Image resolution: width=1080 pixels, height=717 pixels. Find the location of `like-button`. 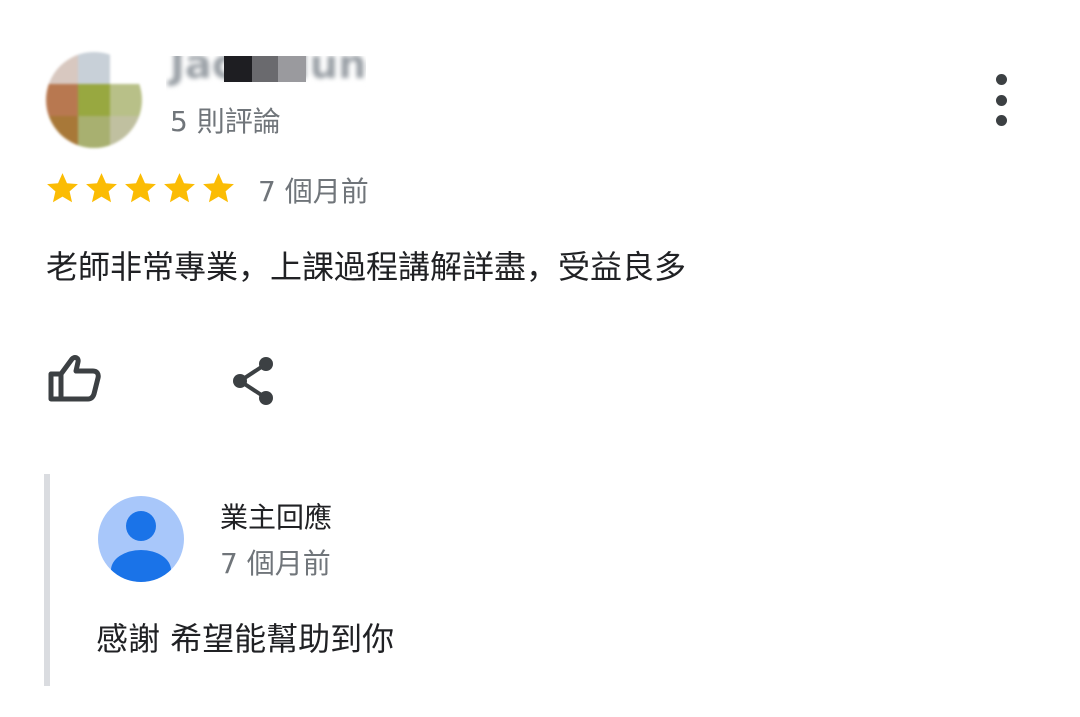

like-button is located at coordinates (74, 378).